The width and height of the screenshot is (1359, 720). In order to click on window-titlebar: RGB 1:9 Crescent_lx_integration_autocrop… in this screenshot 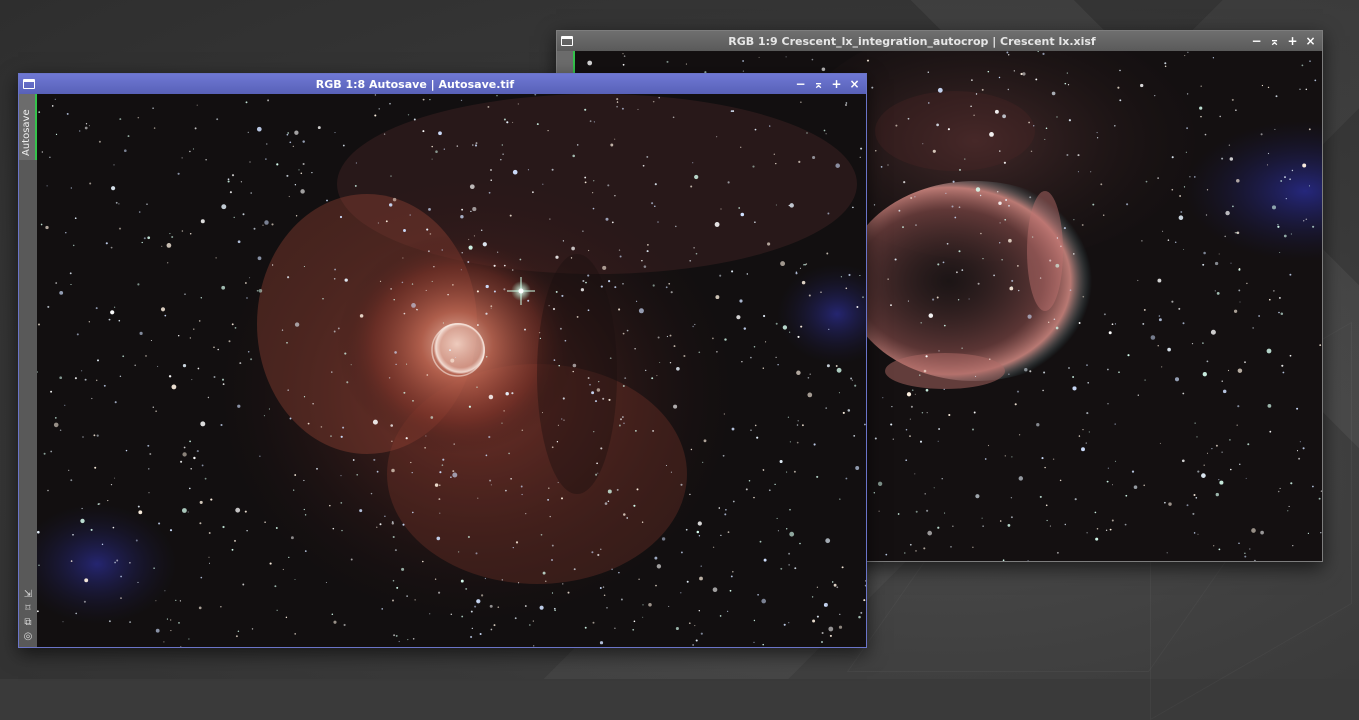, I will do `click(939, 41)`.